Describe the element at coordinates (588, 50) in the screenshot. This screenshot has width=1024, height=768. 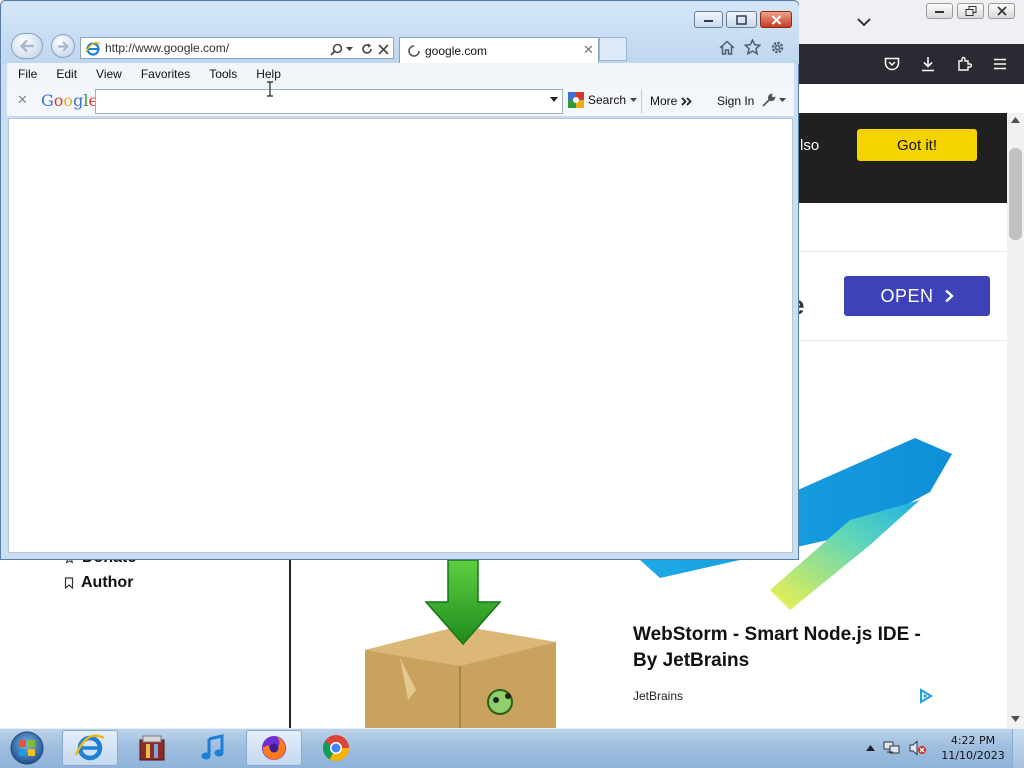
I see `tab-close-icon: ✕` at that location.